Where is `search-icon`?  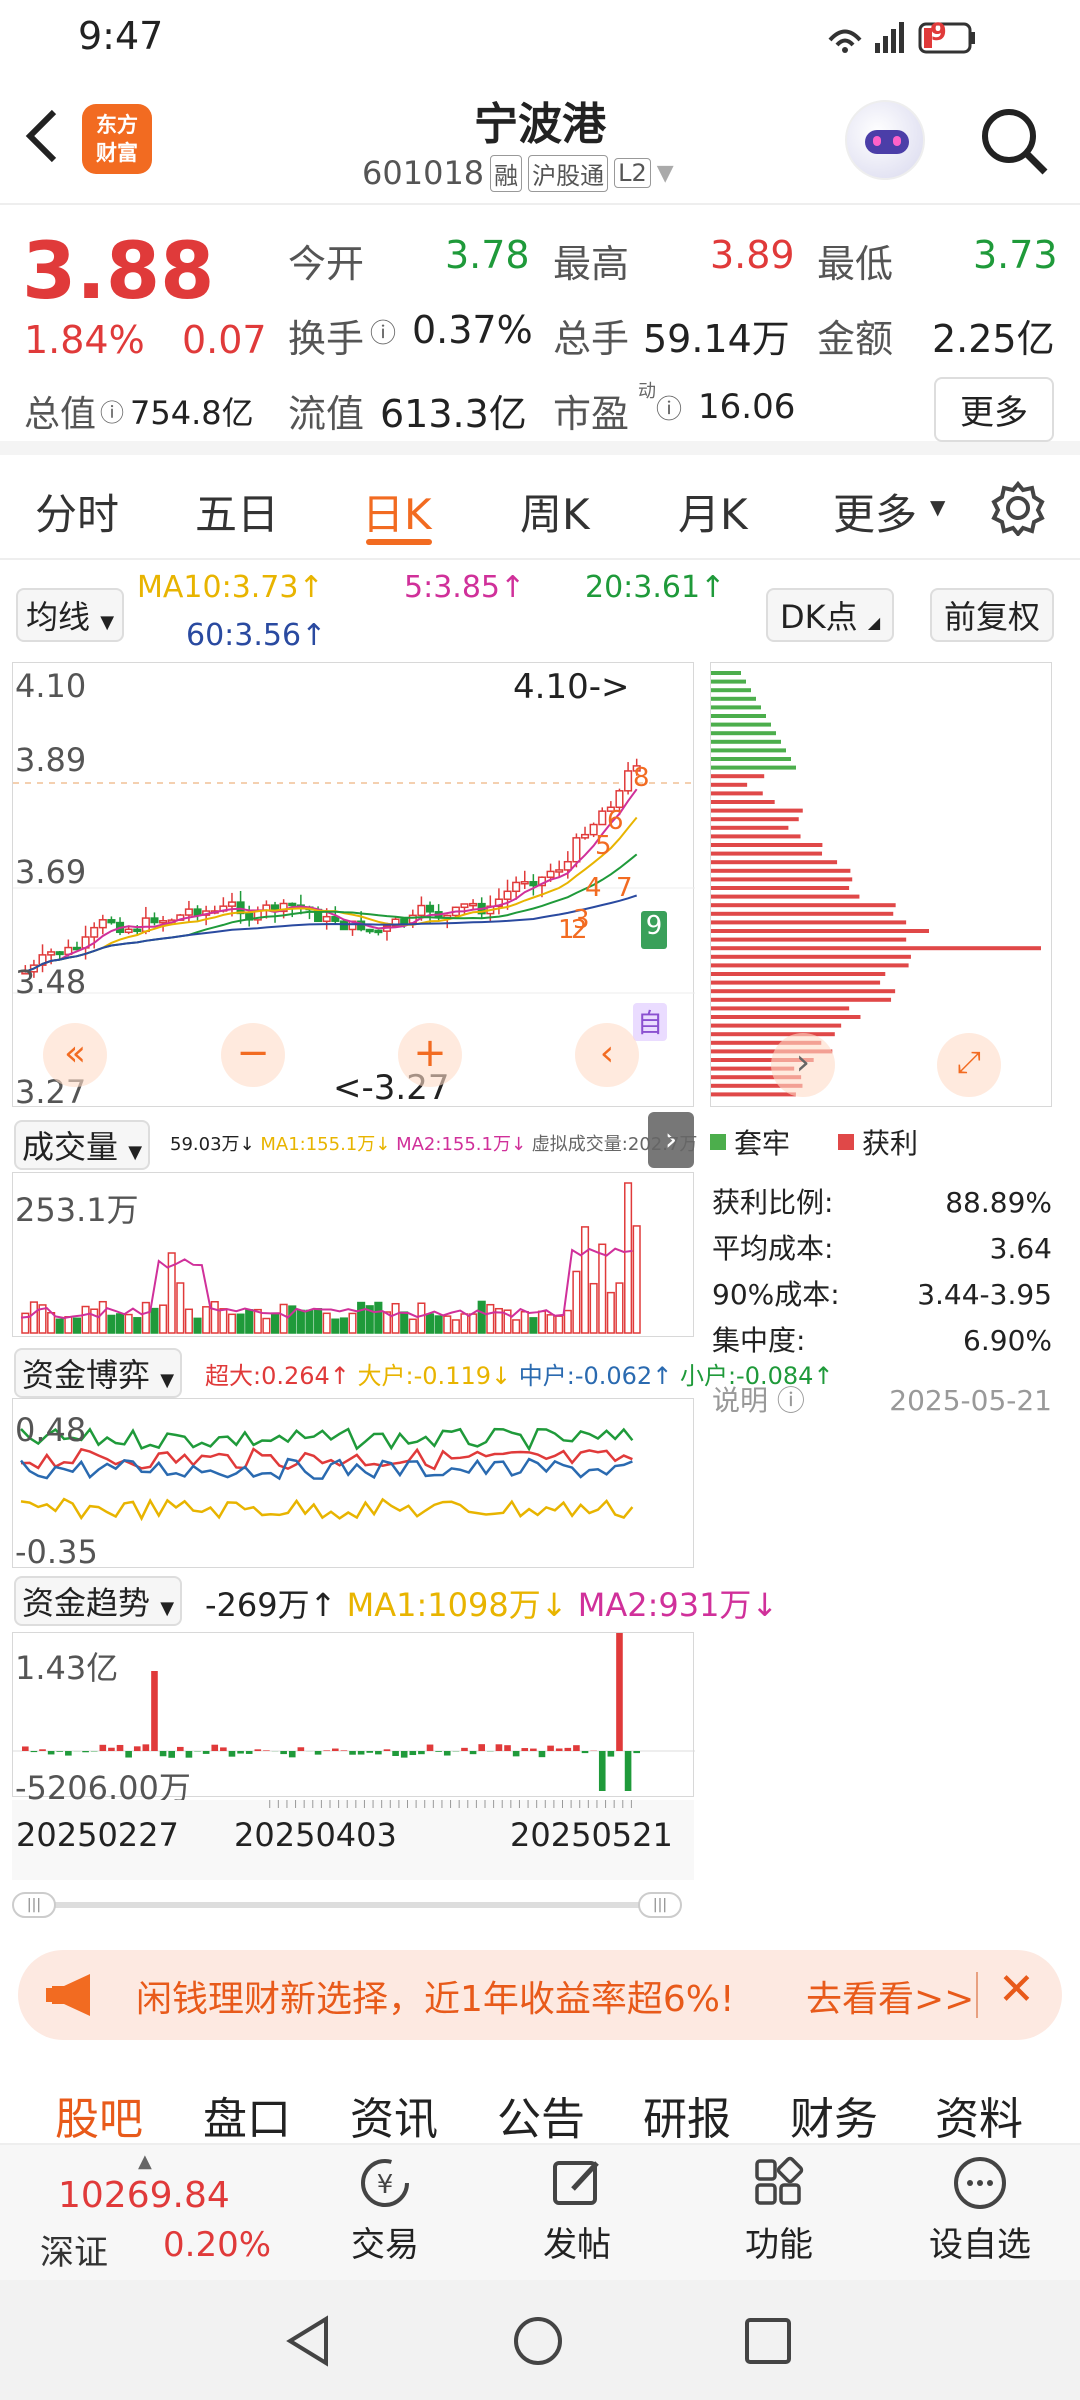
search-icon is located at coordinates (1015, 142).